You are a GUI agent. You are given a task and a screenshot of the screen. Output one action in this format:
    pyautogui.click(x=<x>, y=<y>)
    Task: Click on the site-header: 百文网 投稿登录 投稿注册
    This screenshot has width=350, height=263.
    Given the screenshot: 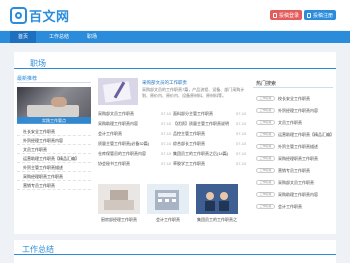 What is the action you would take?
    pyautogui.click(x=175, y=15)
    